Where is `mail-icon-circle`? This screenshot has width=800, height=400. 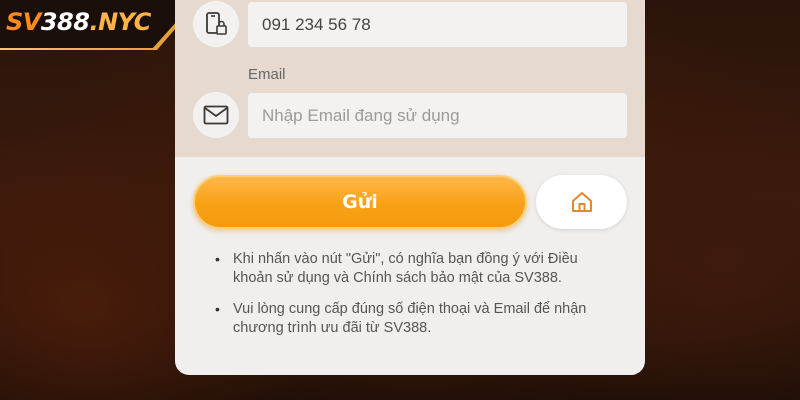
mail-icon-circle is located at coordinates (216, 115).